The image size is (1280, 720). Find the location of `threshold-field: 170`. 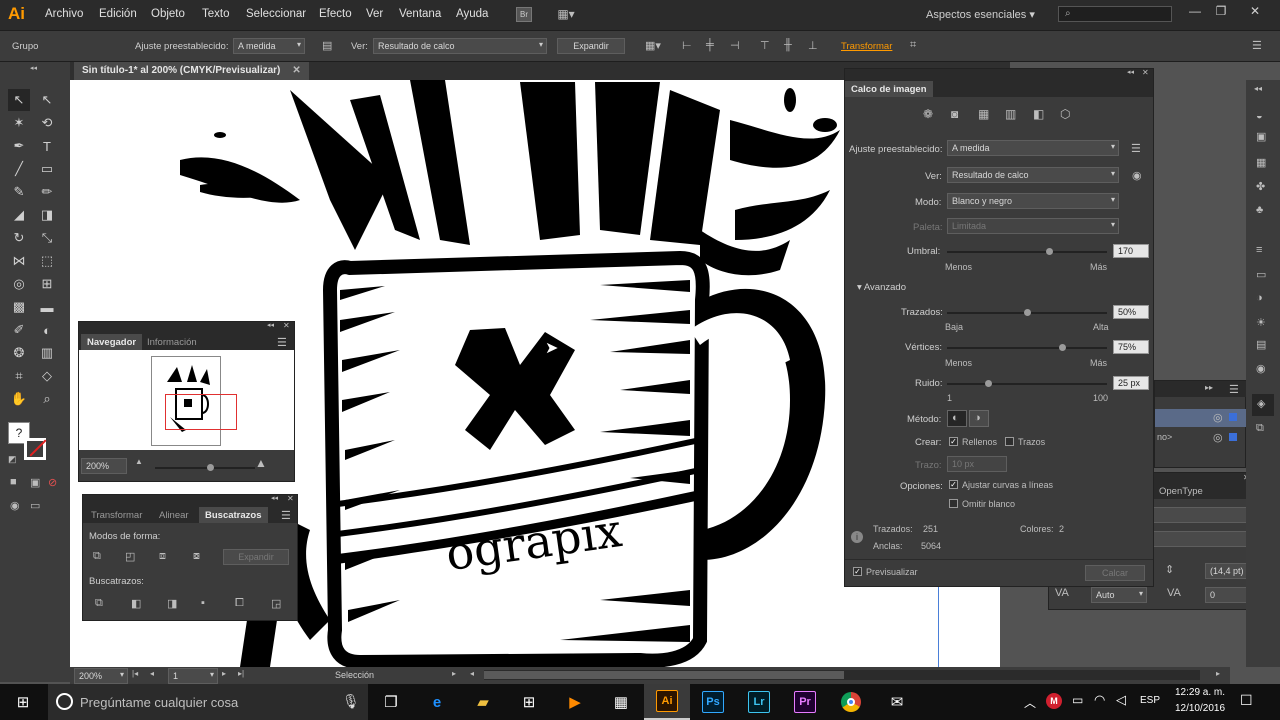

threshold-field: 170 is located at coordinates (1131, 251).